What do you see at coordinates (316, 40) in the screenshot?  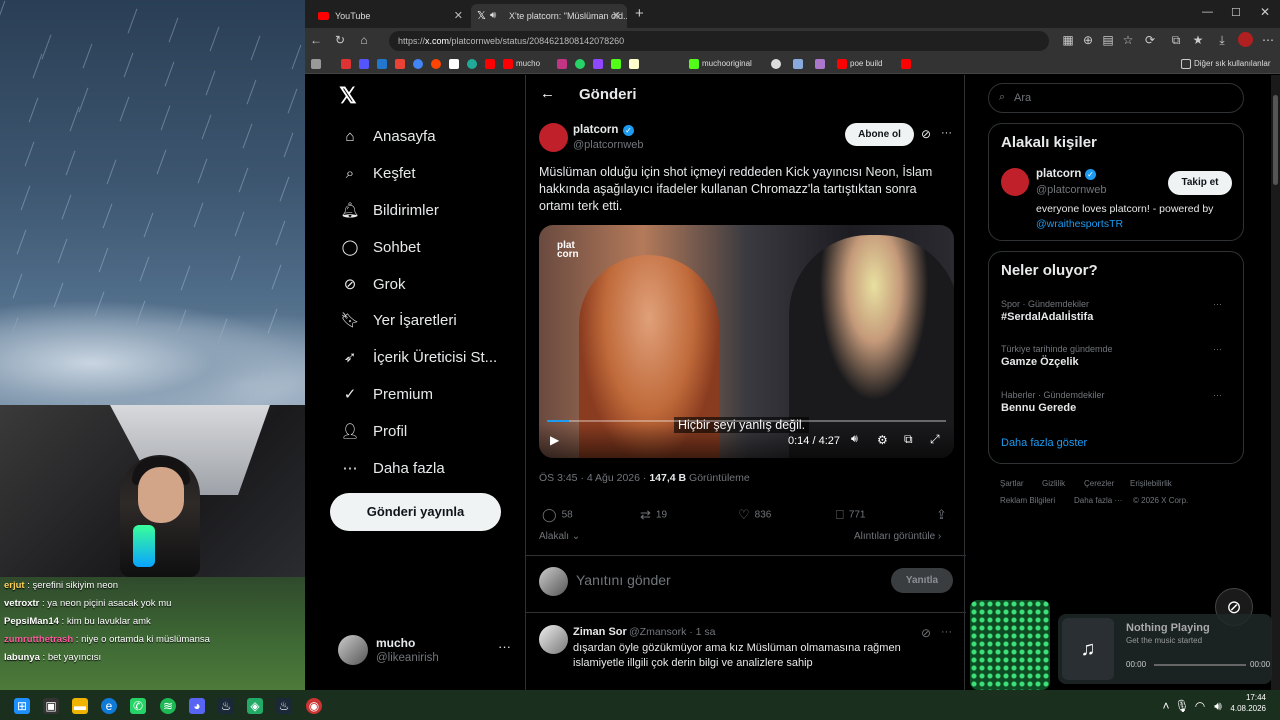 I see `back-icon: ←` at bounding box center [316, 40].